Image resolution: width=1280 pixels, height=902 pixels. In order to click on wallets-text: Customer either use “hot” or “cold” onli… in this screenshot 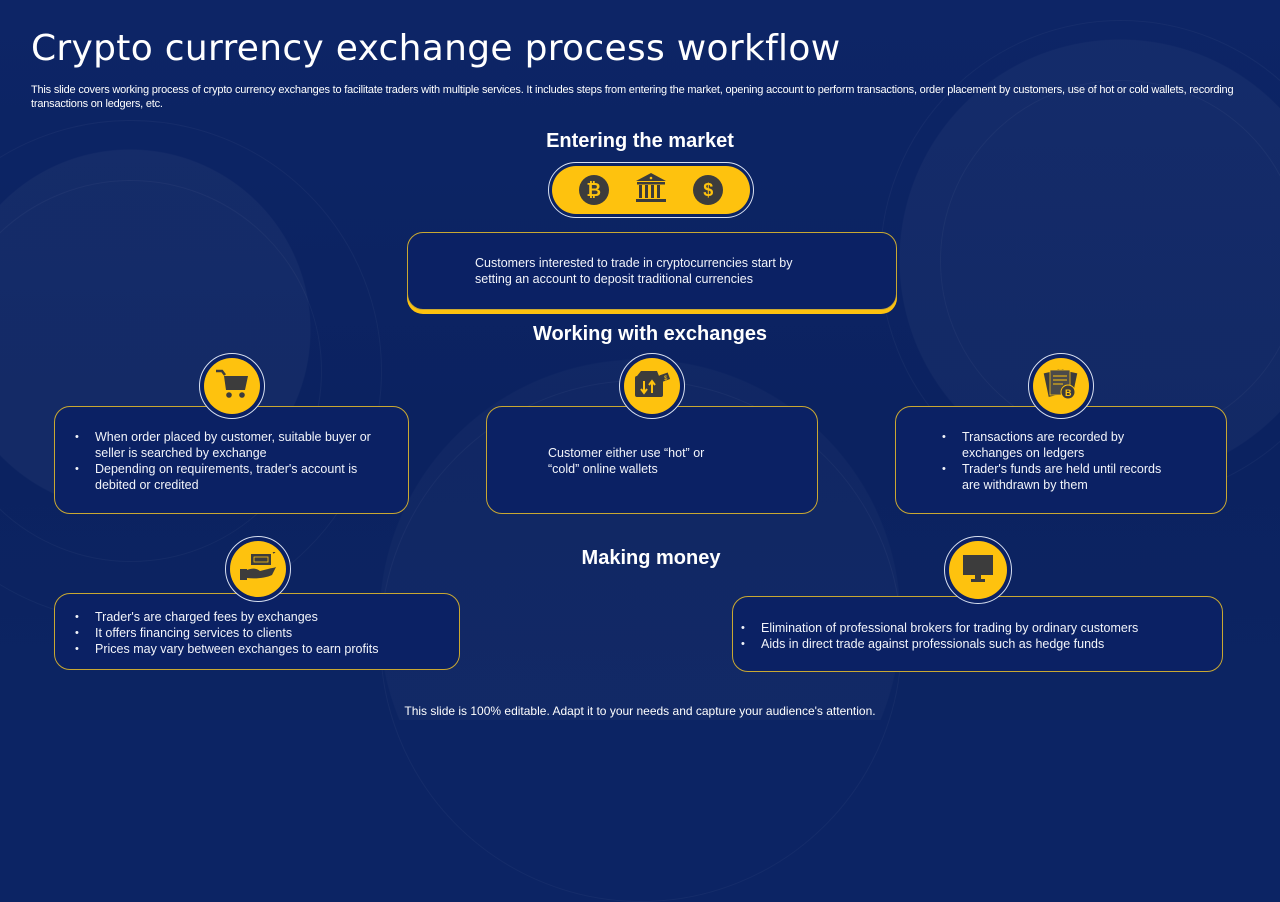, I will do `click(626, 461)`.